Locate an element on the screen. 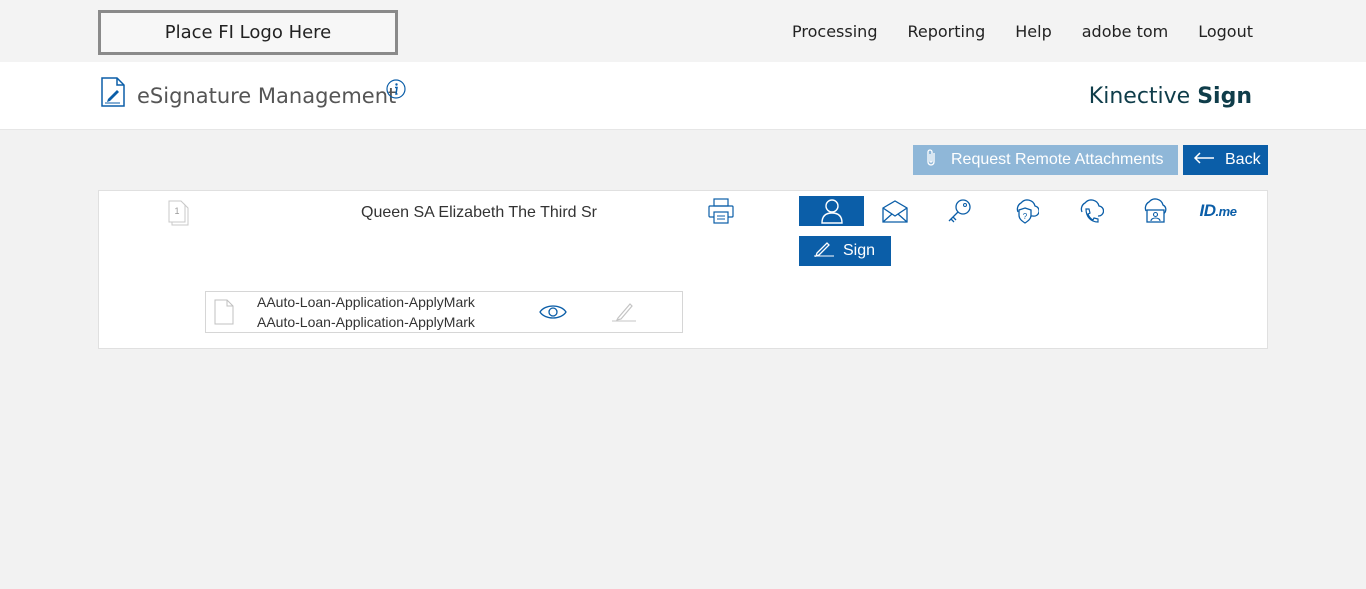 This screenshot has width=1366, height=589. document-name-secondary: AAuto-Loan-Application-ApplyMark is located at coordinates (366, 322).